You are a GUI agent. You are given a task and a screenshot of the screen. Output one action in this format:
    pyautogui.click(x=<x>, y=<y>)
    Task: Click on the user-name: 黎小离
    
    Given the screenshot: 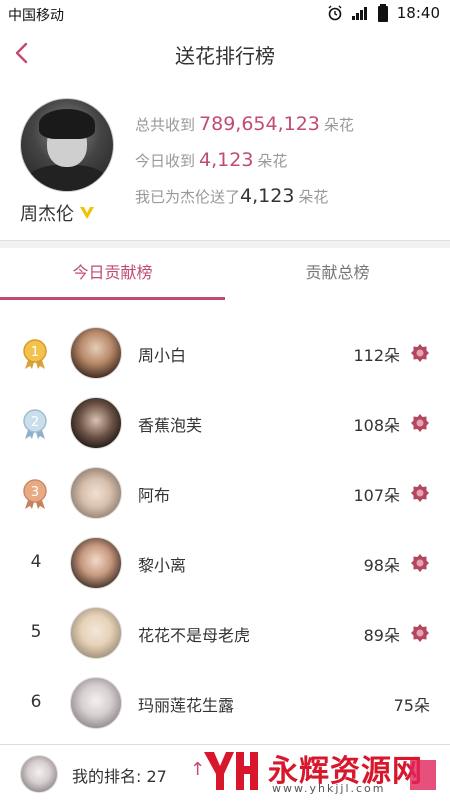 What is the action you would take?
    pyautogui.click(x=162, y=565)
    